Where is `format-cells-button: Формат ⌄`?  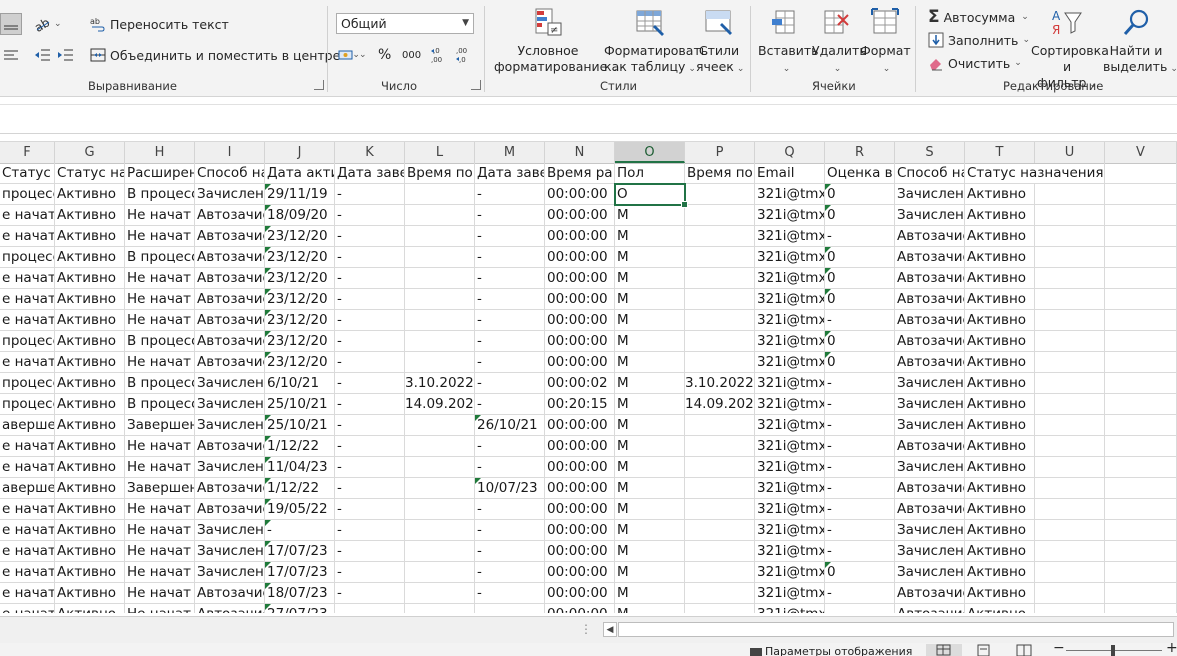
format-cells-button: Формат ⌄ is located at coordinates (885, 42).